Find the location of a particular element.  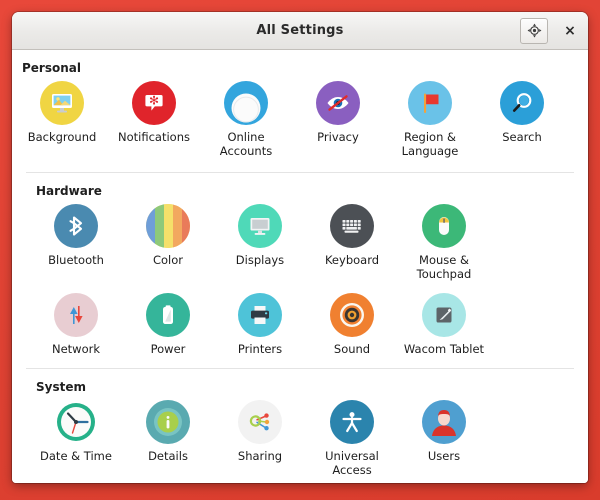

tile-label: Mouse & Touchpad is located at coordinates (444, 267).